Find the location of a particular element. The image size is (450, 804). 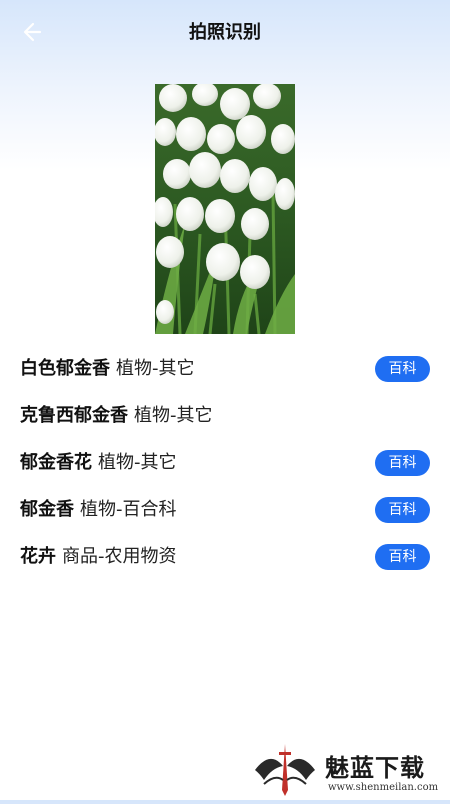

recognized-photo is located at coordinates (225, 209).